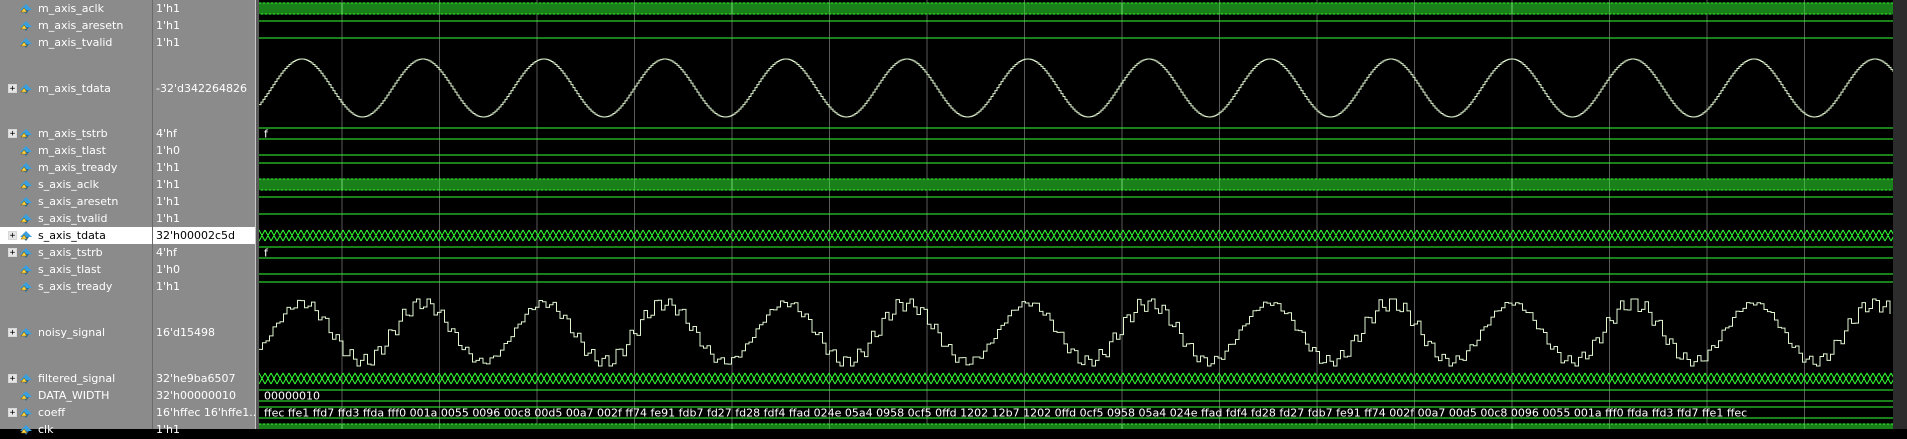 The image size is (1907, 439). I want to click on signal-row-m_axis_tready: m_axis_tready, so click(76, 167).